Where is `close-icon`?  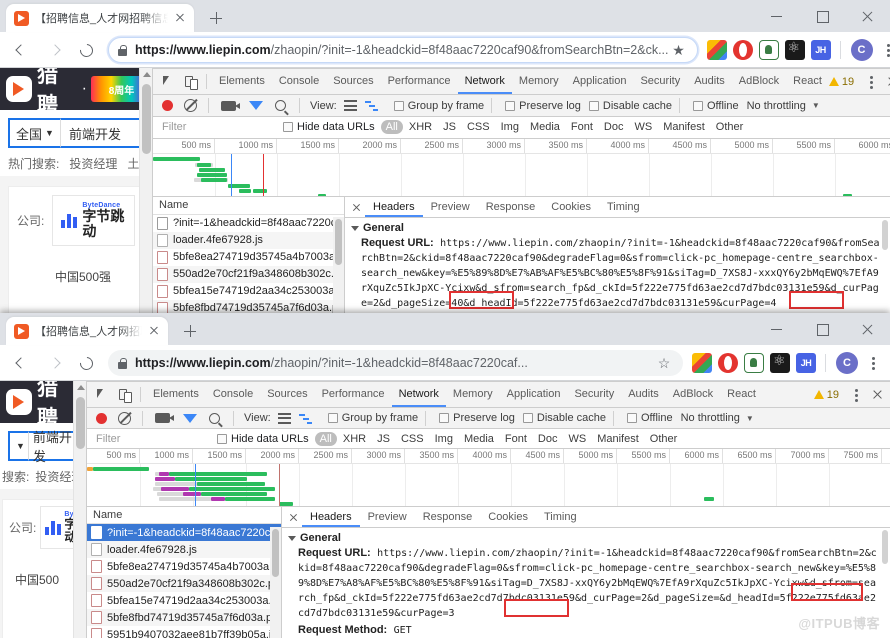
close-icon is located at coordinates (180, 18).